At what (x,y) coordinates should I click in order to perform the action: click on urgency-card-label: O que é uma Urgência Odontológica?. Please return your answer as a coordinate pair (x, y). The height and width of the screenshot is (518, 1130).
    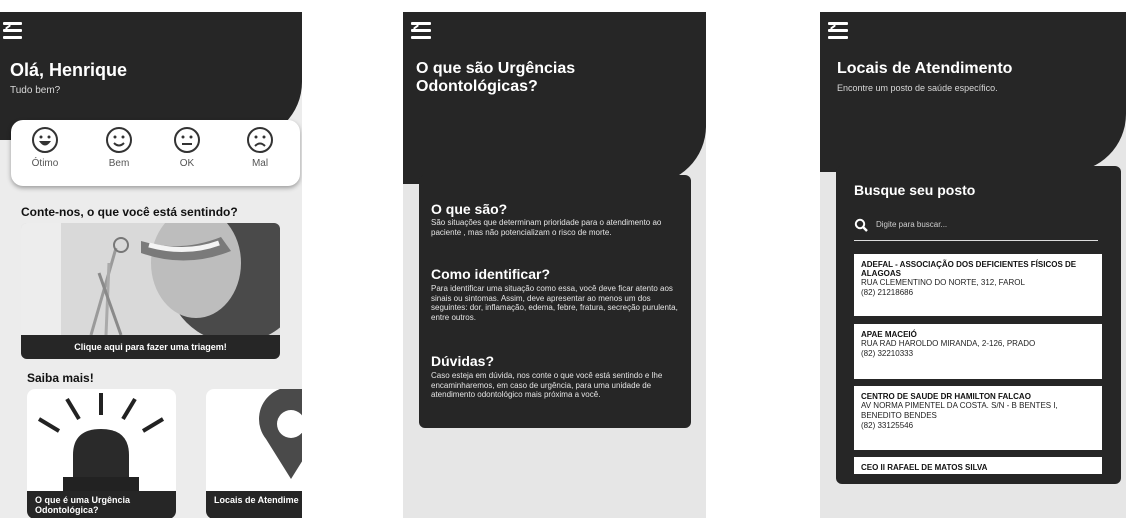
    Looking at the image, I should click on (101, 504).